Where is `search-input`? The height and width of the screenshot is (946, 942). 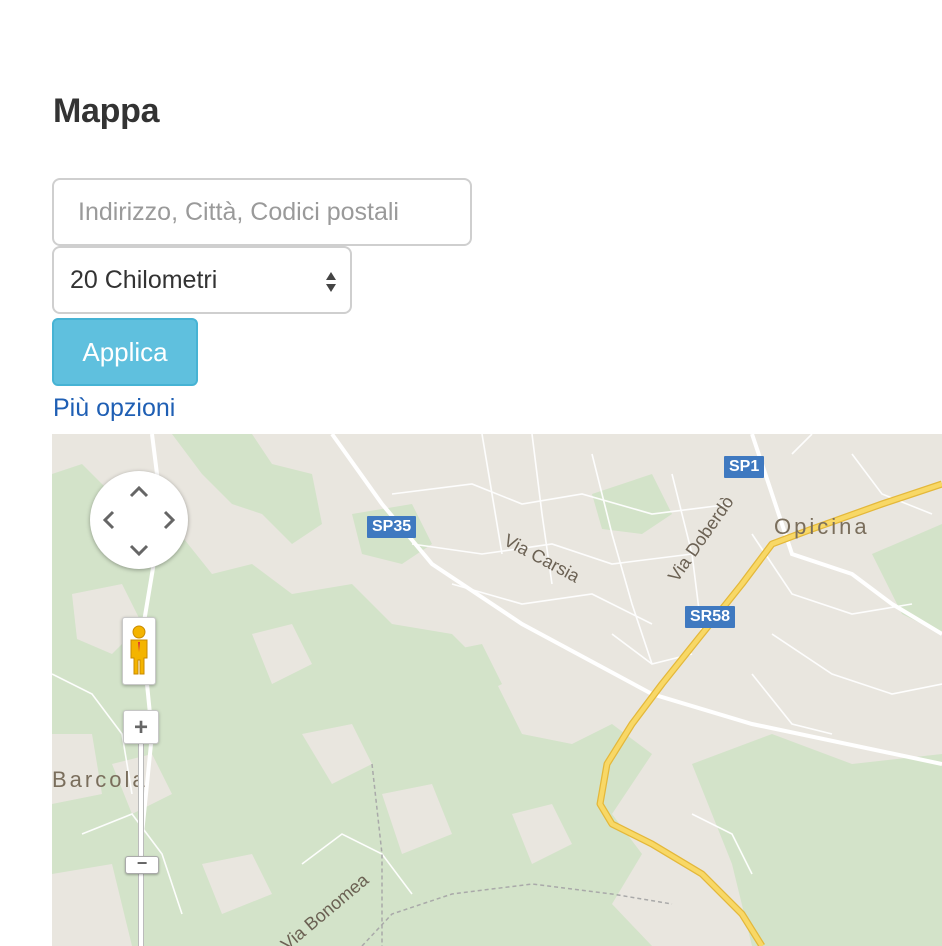
search-input is located at coordinates (262, 212).